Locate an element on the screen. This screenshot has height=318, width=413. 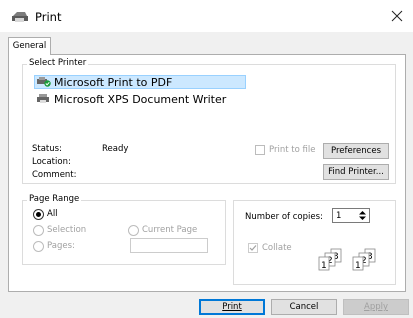
page-range-legend: Page Range is located at coordinates (54, 199).